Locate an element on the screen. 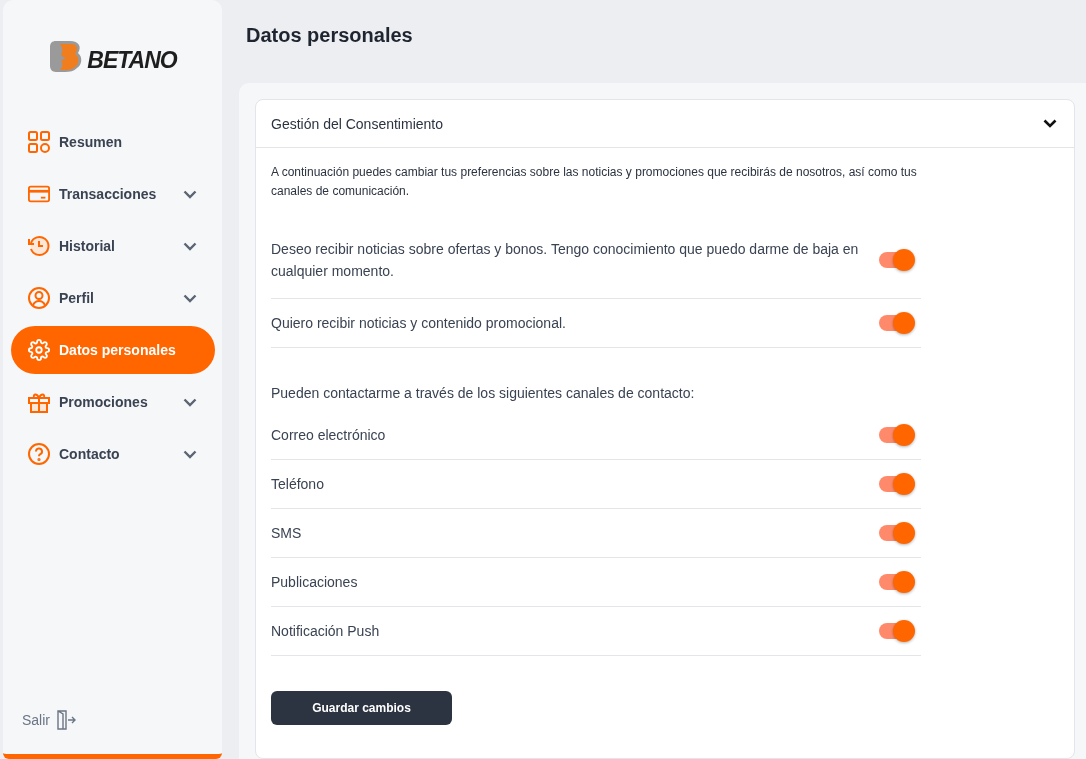  nav-item: Transacciones is located at coordinates (113, 194).